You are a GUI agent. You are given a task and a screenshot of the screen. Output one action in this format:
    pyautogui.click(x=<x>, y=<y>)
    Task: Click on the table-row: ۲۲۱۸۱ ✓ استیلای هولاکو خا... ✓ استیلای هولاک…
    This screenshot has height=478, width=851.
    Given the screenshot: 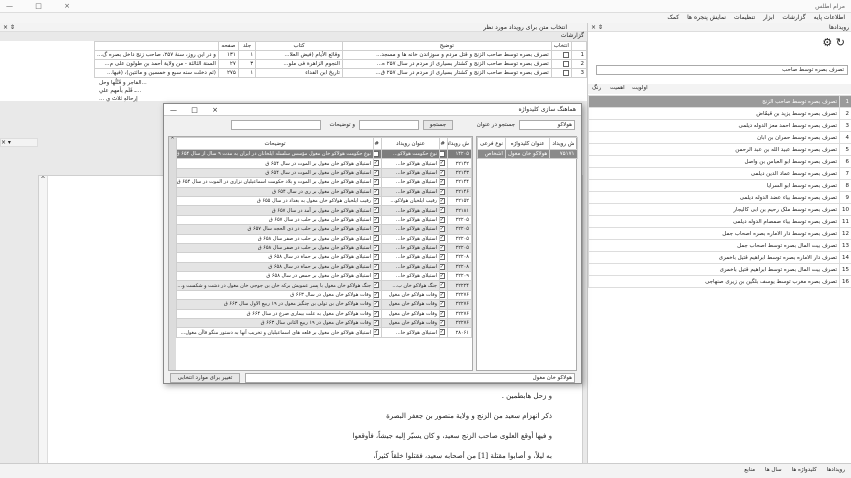 What is the action you would take?
    pyautogui.click(x=324, y=210)
    